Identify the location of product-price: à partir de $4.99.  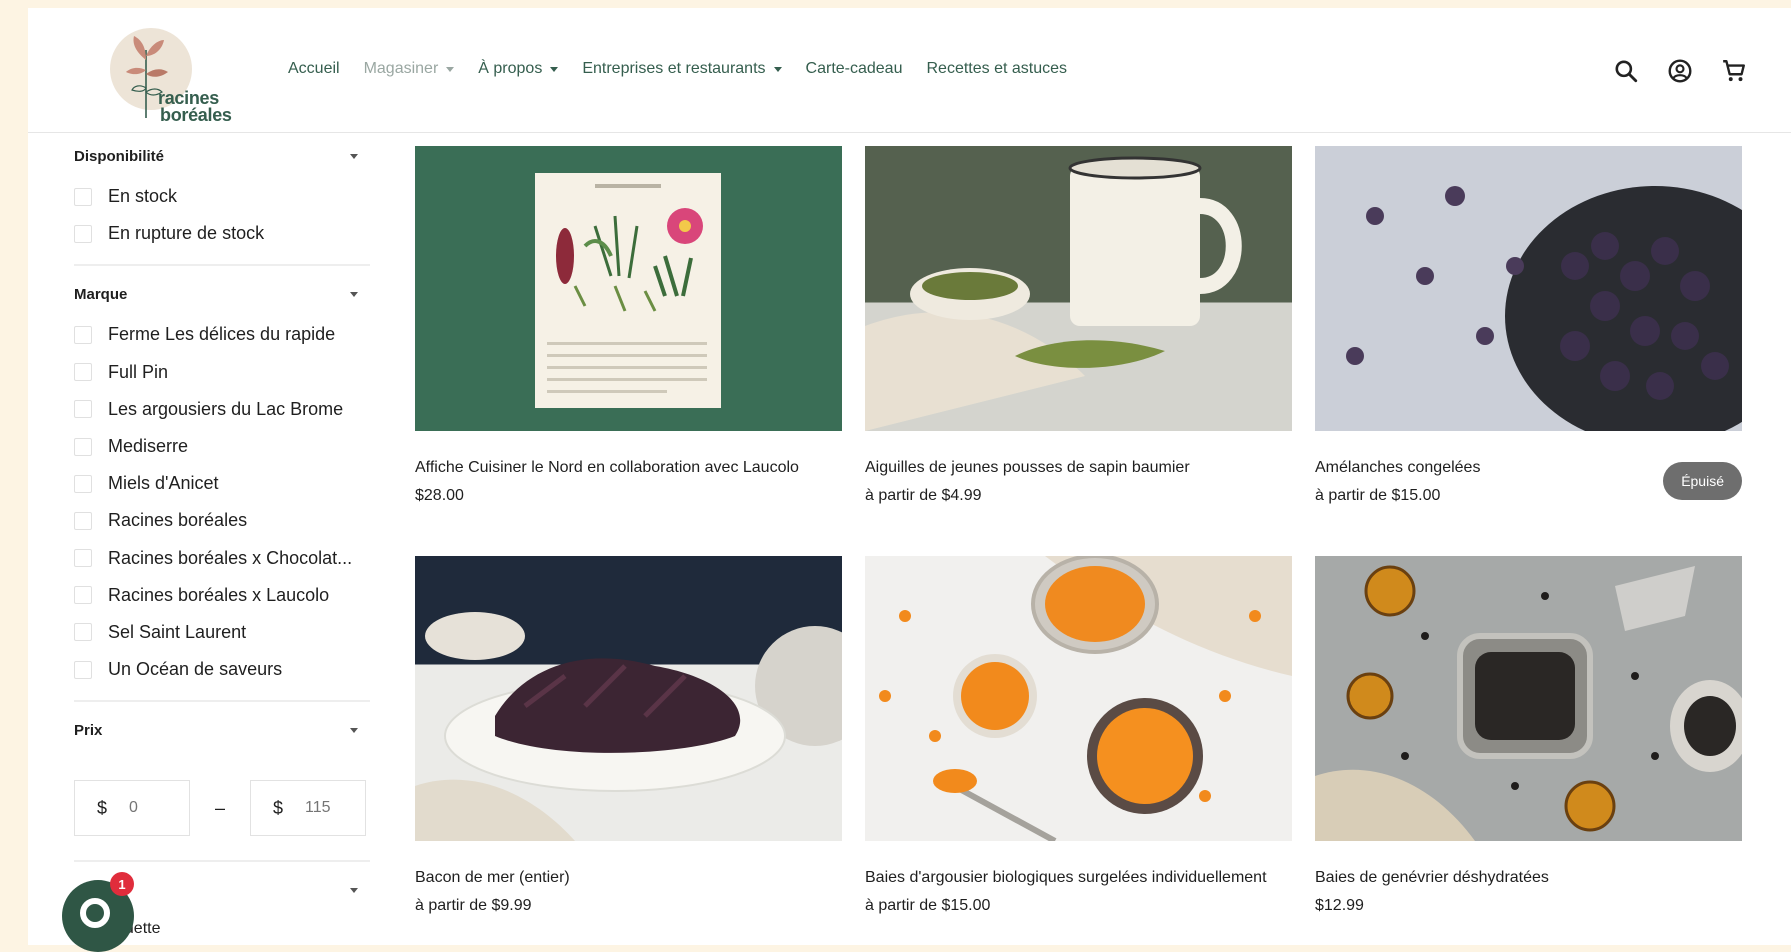
(923, 495).